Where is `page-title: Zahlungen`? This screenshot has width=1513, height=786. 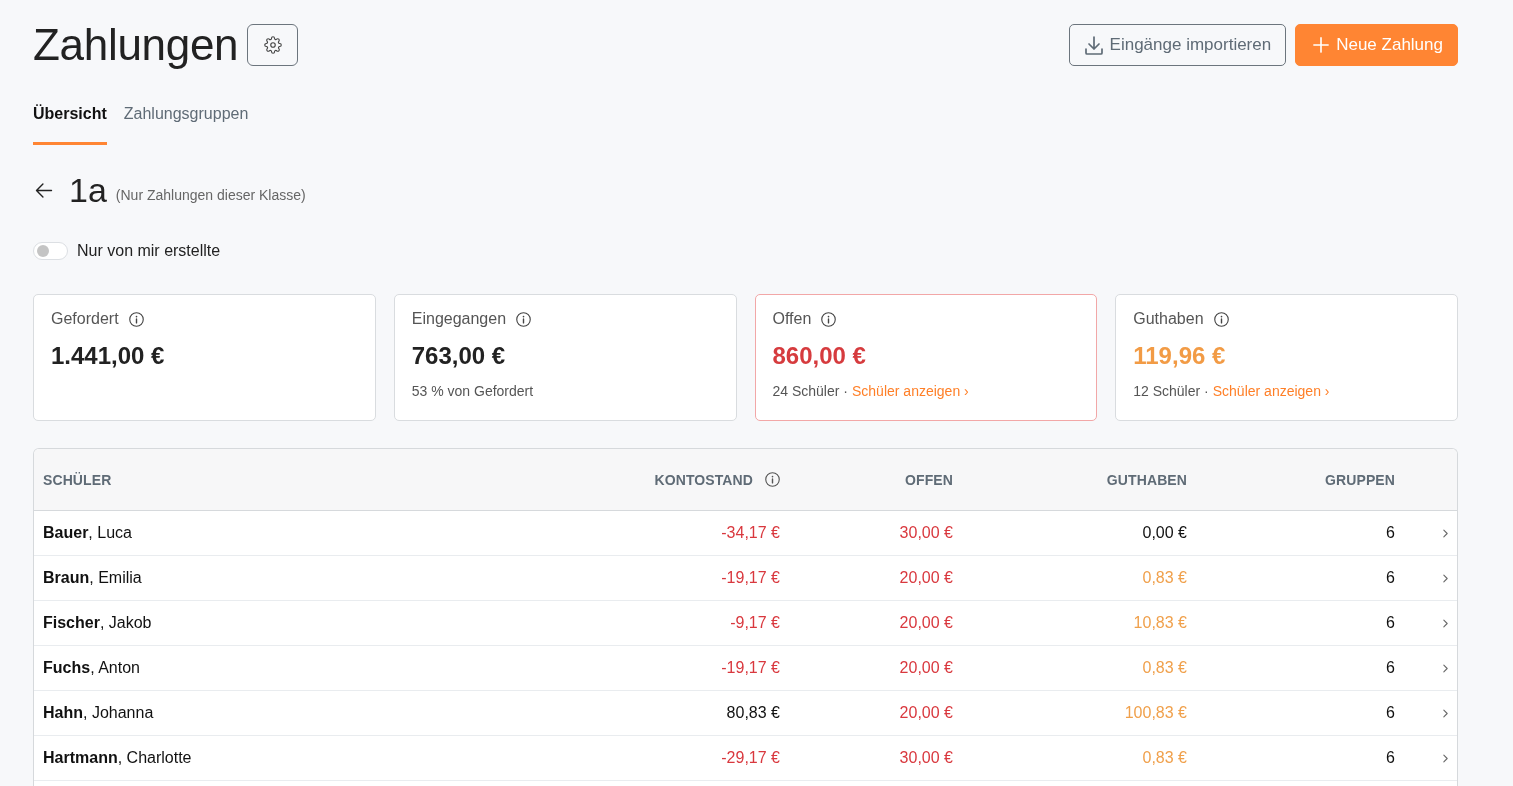
page-title: Zahlungen is located at coordinates (136, 45).